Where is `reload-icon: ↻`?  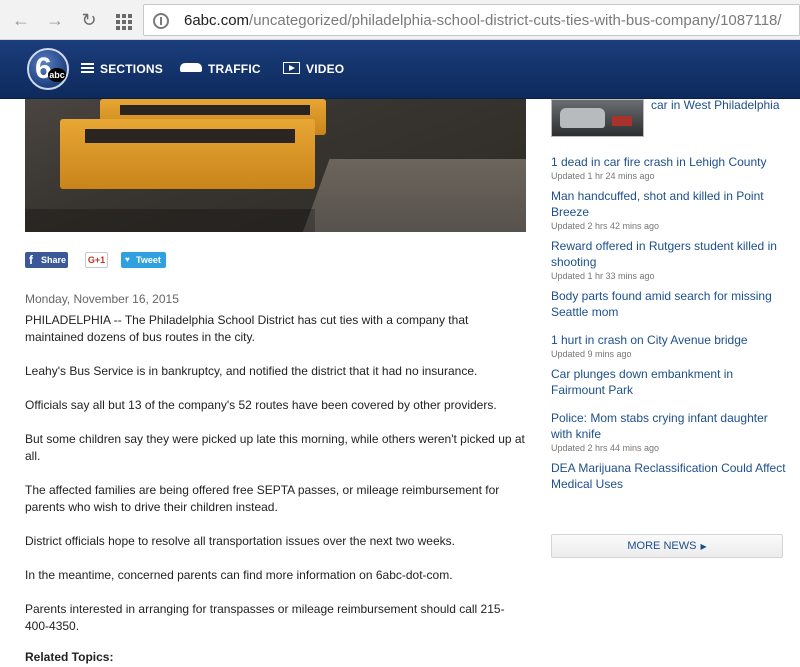
reload-icon: ↻ is located at coordinates (89, 20).